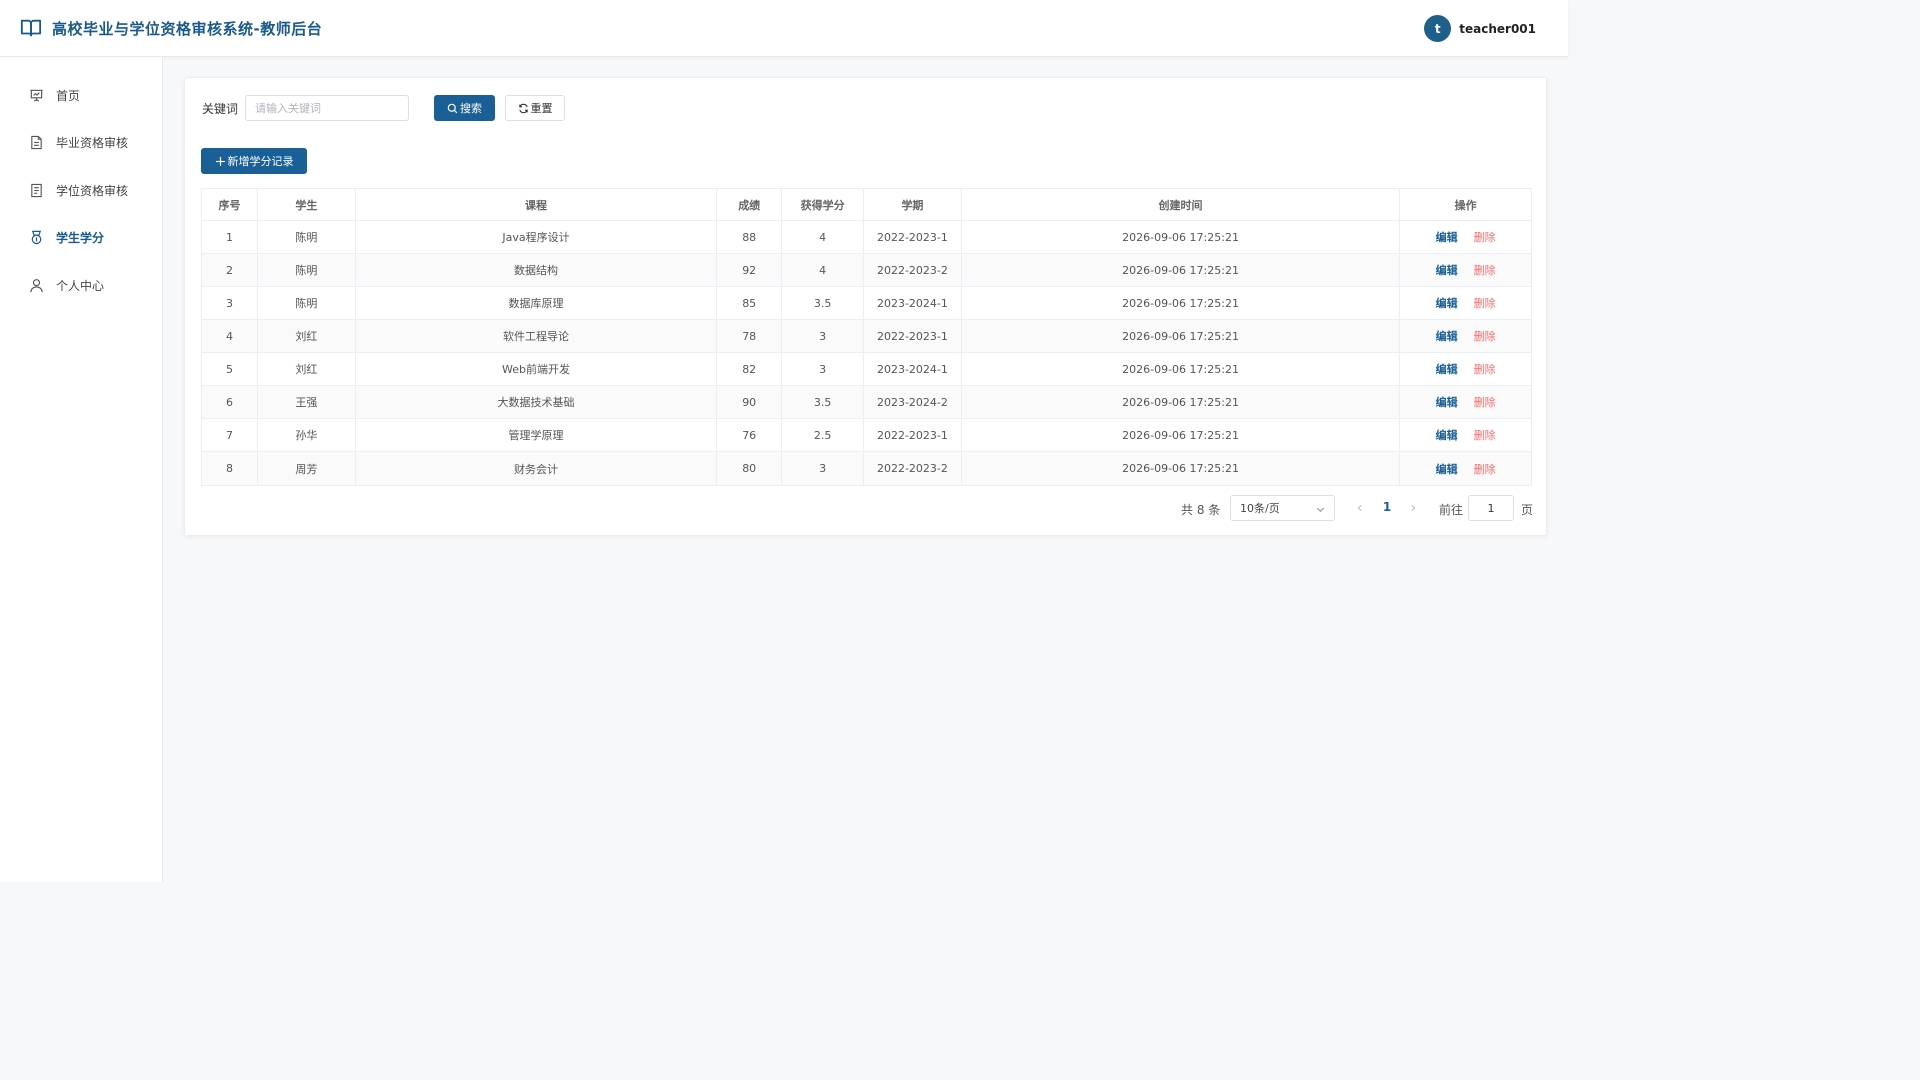 The width and height of the screenshot is (1920, 1080). I want to click on cell-term: 2023-2024-2, so click(913, 402).